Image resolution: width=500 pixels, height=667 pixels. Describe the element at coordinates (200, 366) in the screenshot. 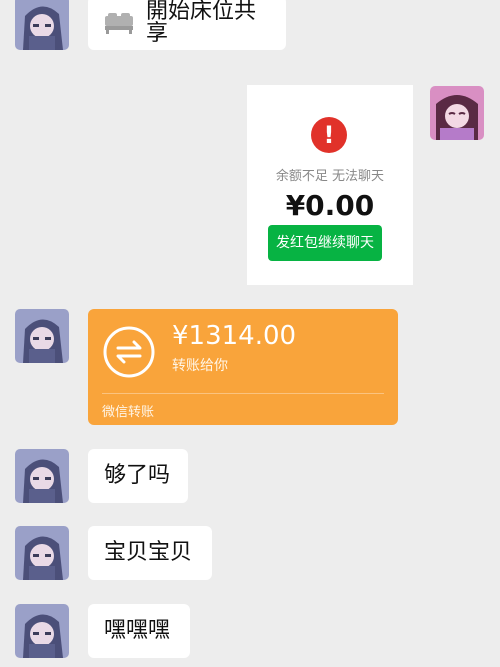

I see `transfer-description: 转账给你` at that location.